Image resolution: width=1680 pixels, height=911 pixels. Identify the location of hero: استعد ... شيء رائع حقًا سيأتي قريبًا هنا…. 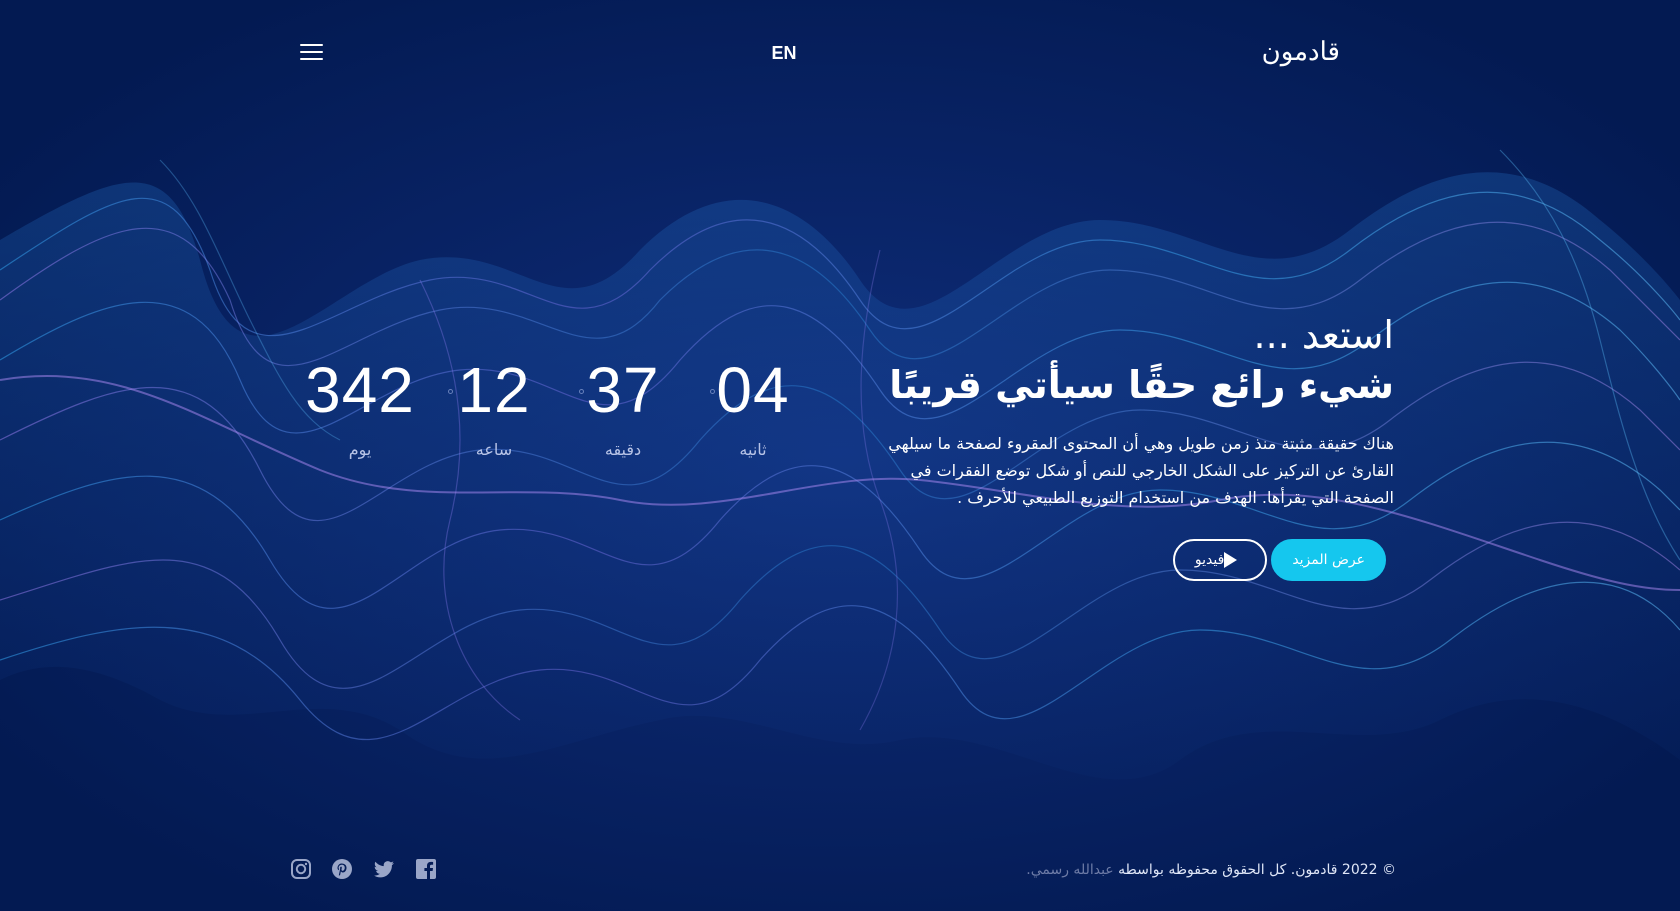
(1127, 446).